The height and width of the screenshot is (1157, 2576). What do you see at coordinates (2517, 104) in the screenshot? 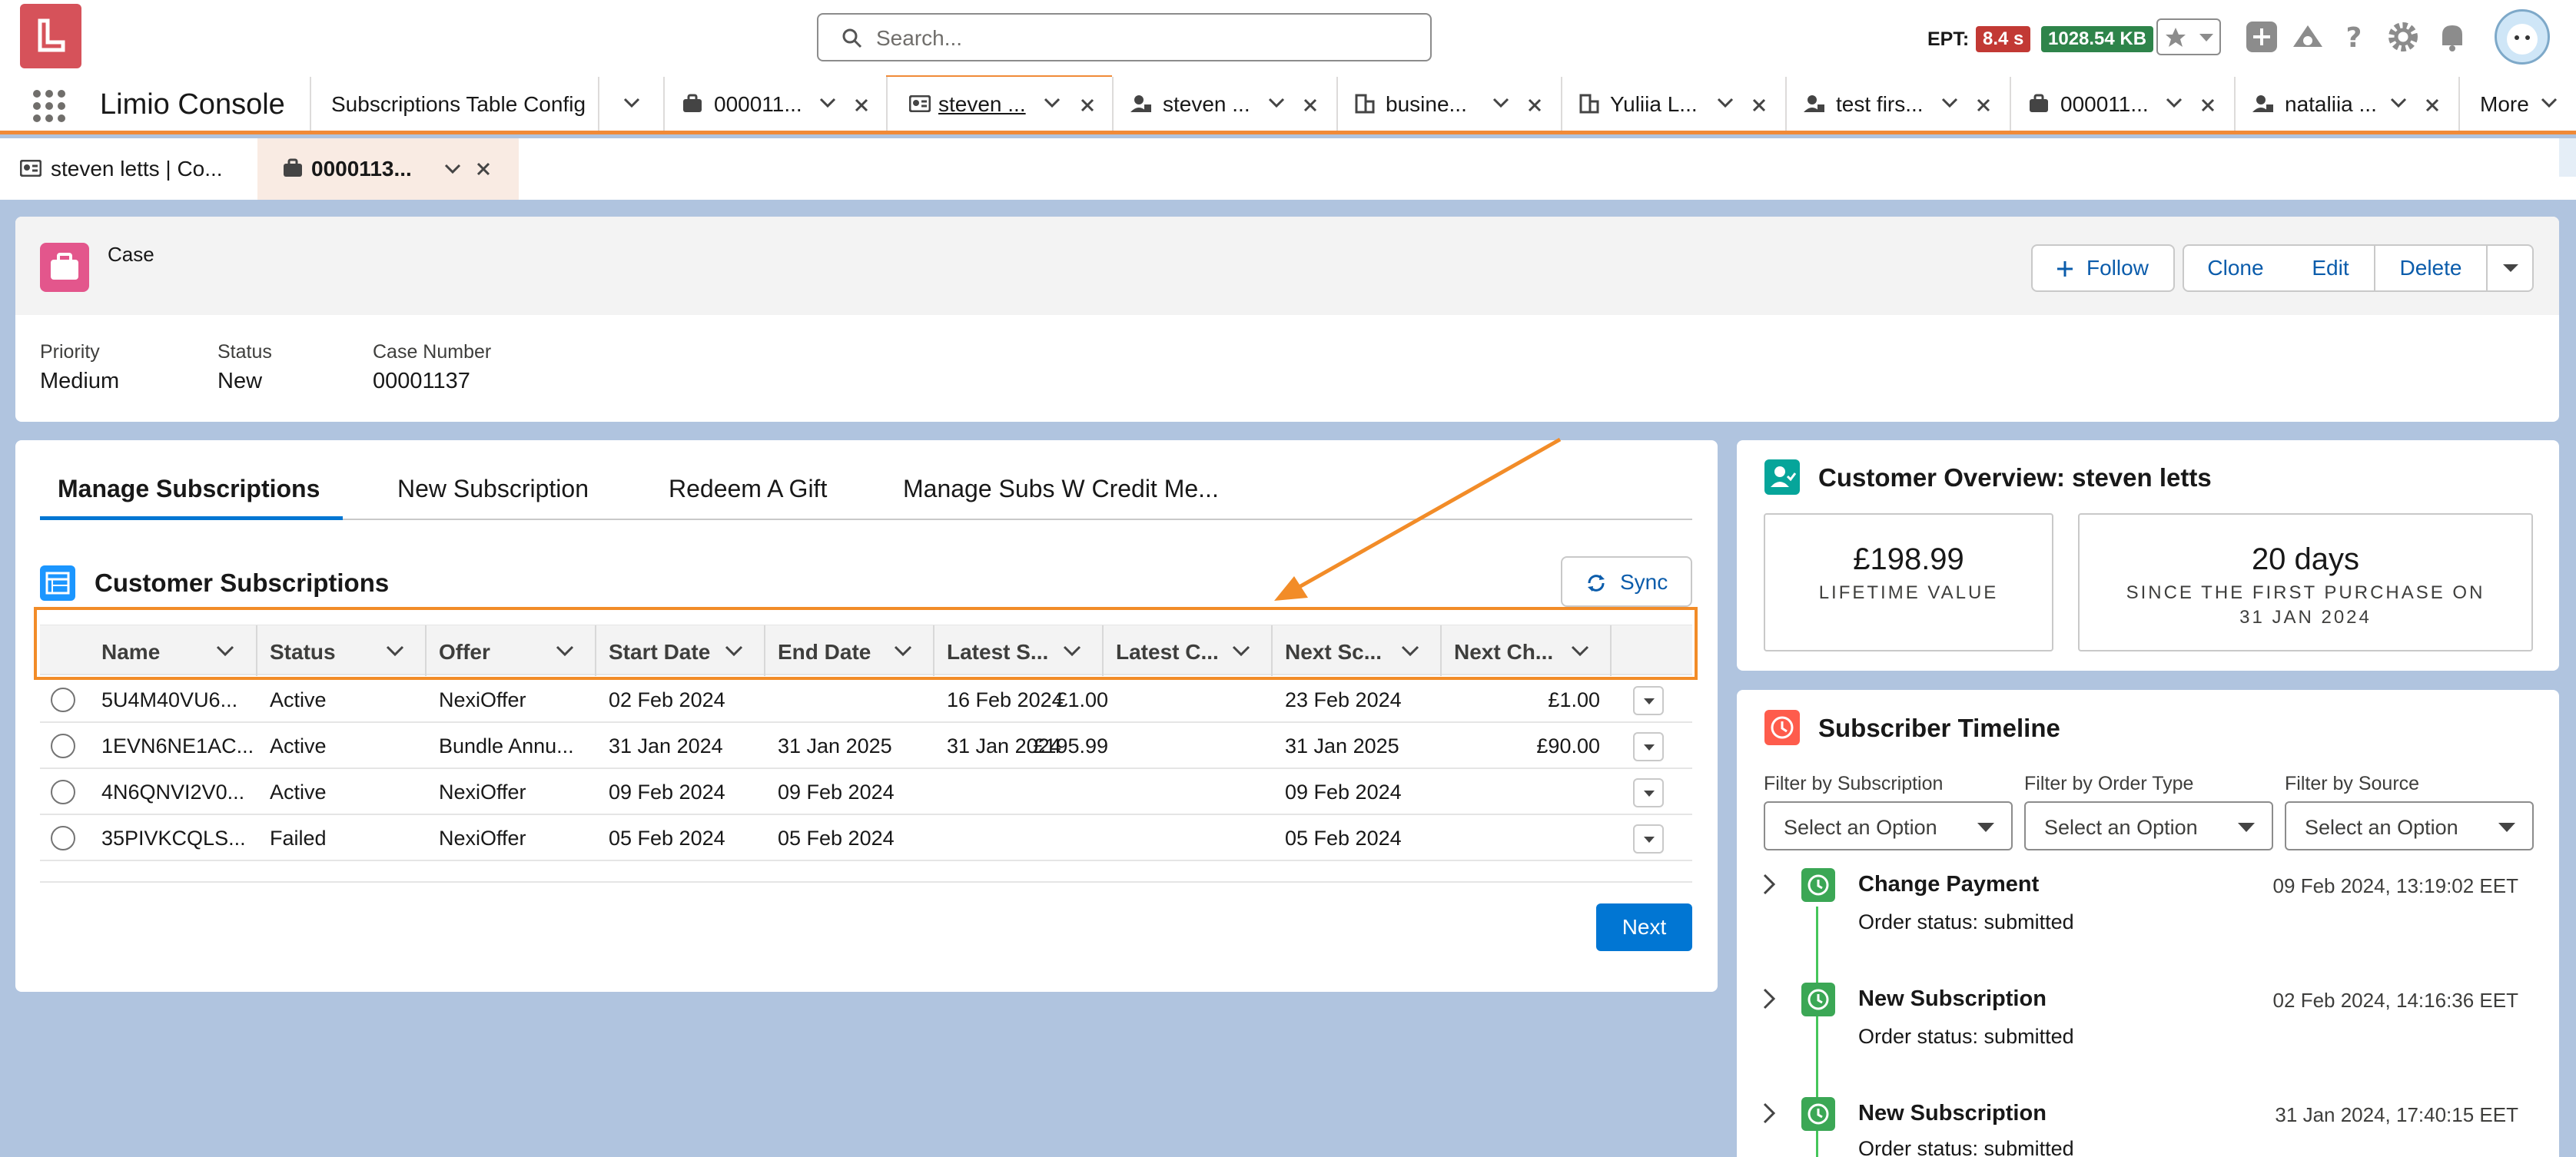
I see `more-tabs-button: More` at bounding box center [2517, 104].